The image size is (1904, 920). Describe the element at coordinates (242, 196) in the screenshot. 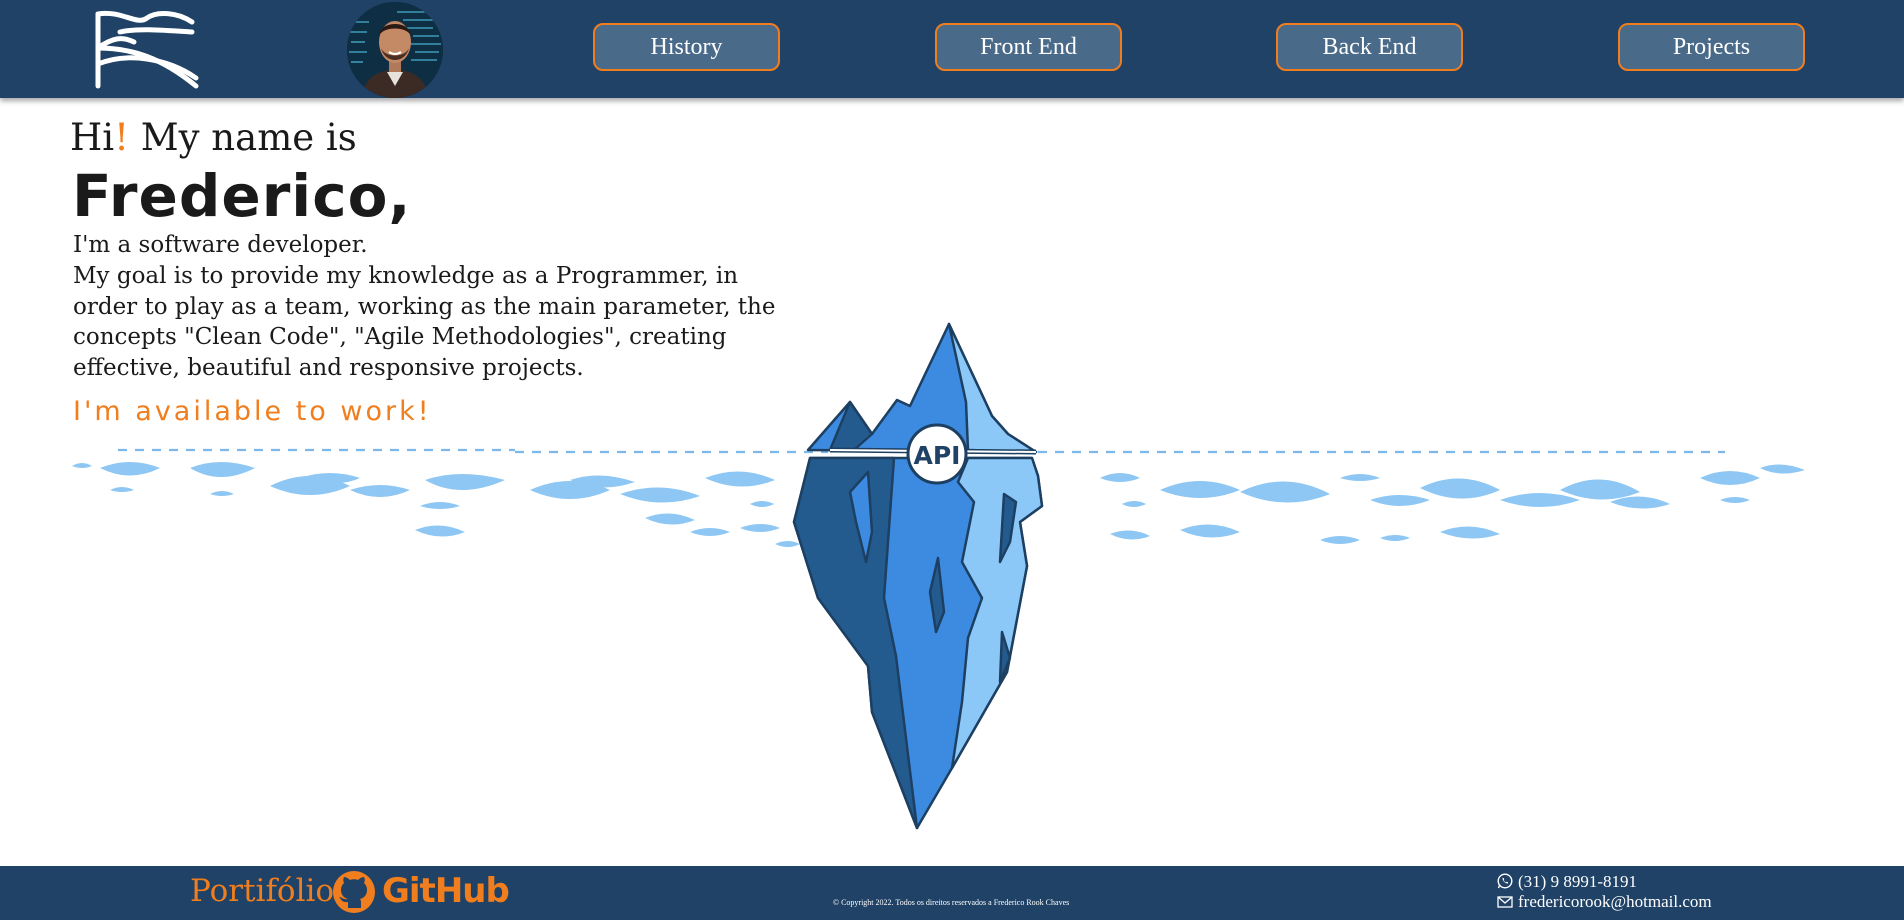

I see `developer-name: Frederico,` at that location.